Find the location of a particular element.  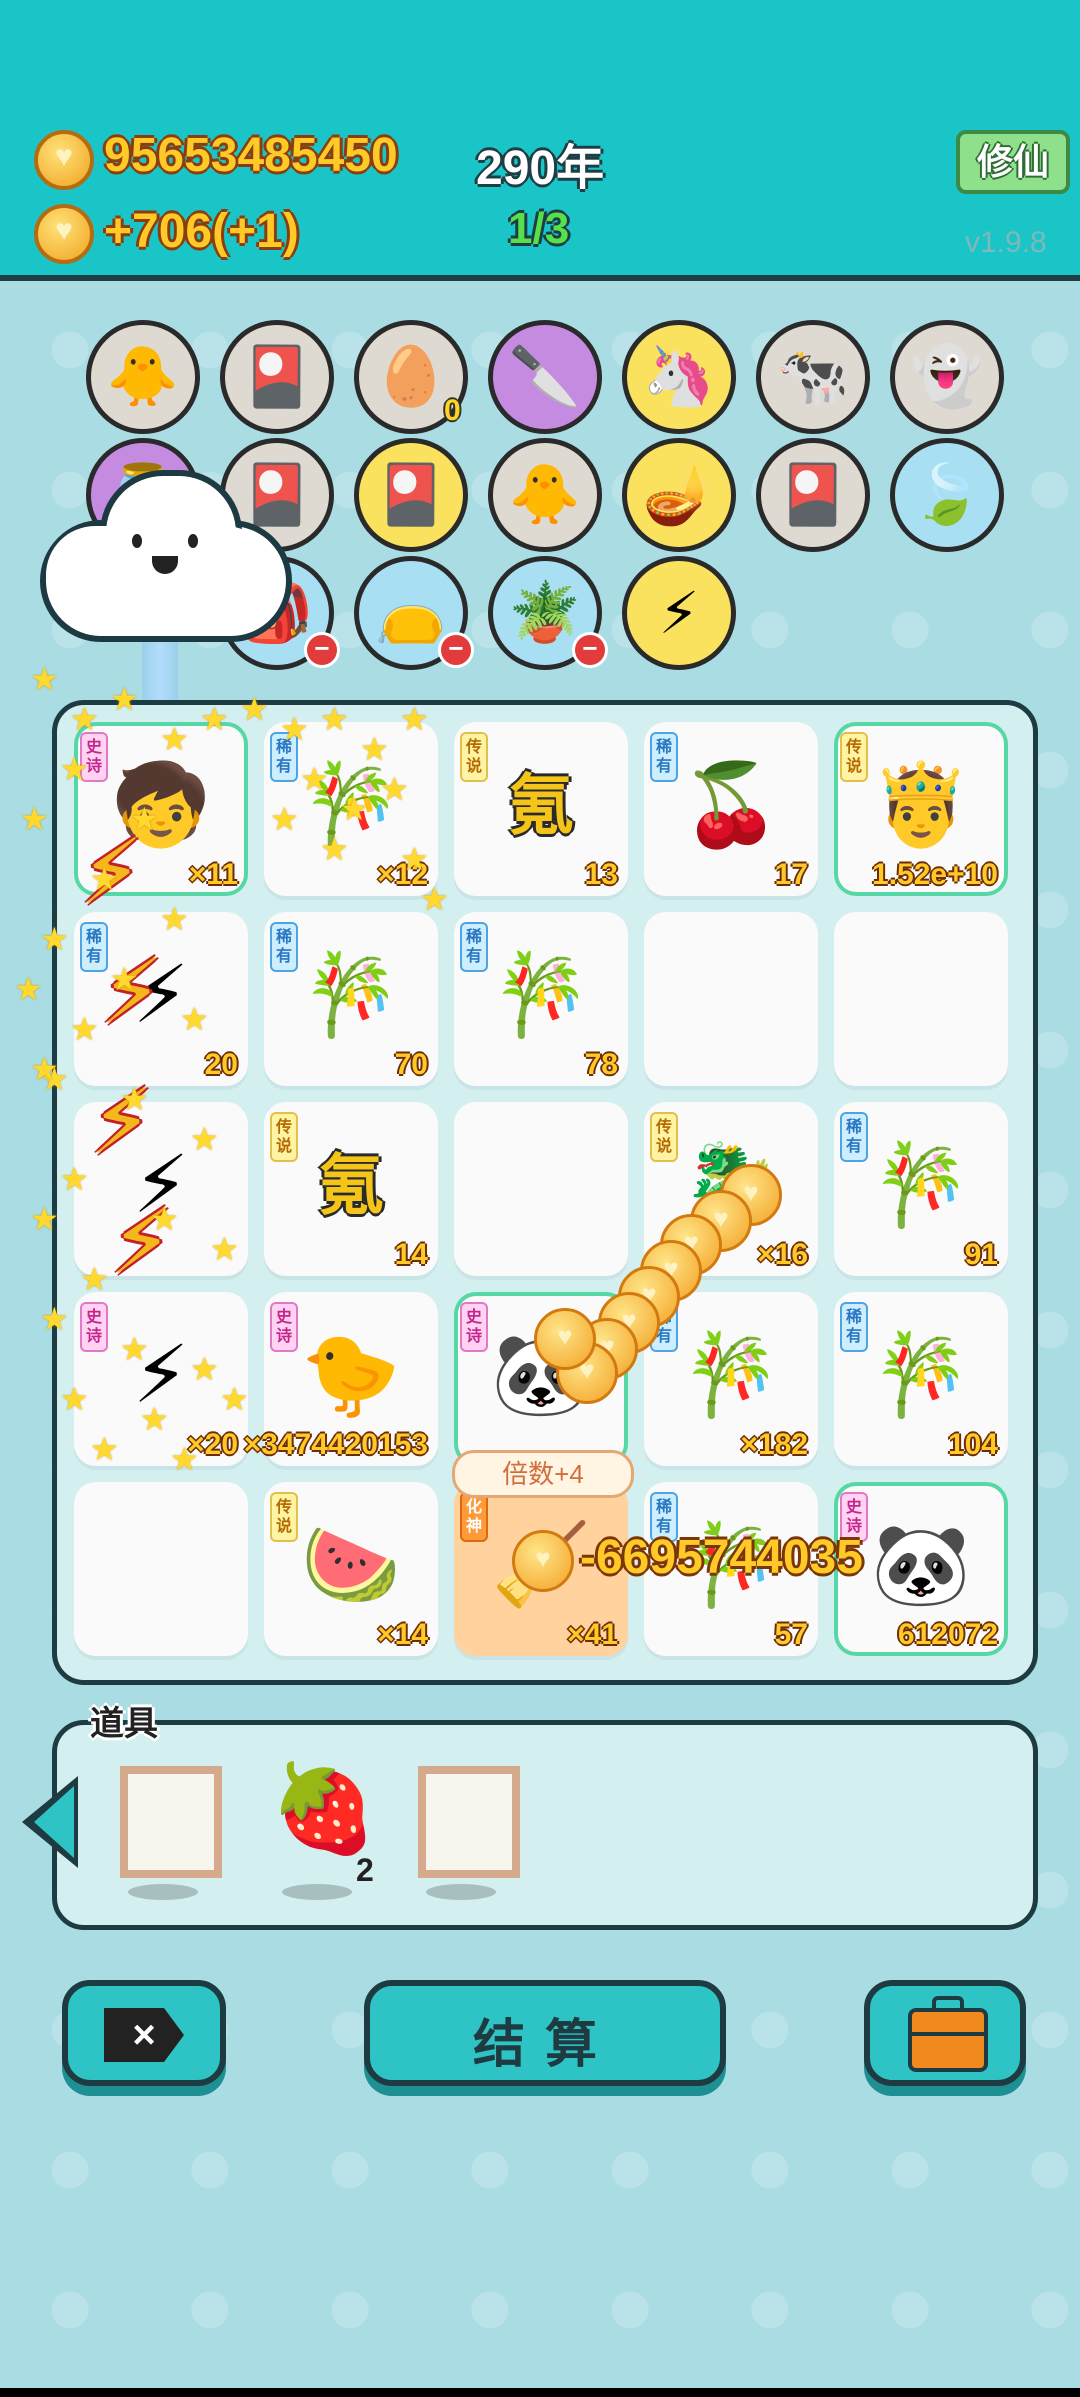

coin-icon is located at coordinates (64, 160).